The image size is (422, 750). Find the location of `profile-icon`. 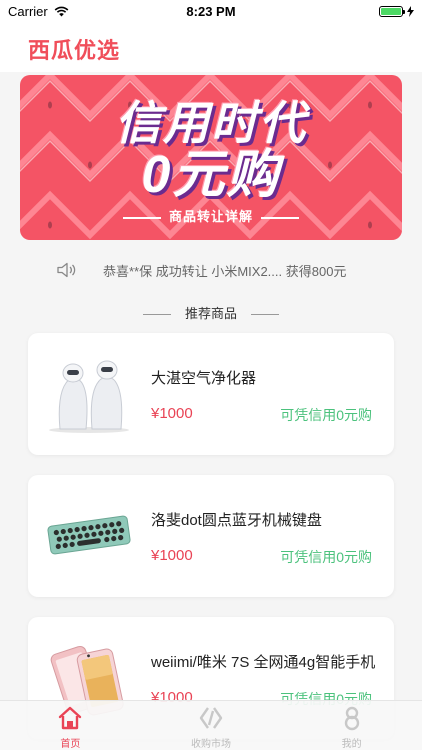

profile-icon is located at coordinates (351, 718).